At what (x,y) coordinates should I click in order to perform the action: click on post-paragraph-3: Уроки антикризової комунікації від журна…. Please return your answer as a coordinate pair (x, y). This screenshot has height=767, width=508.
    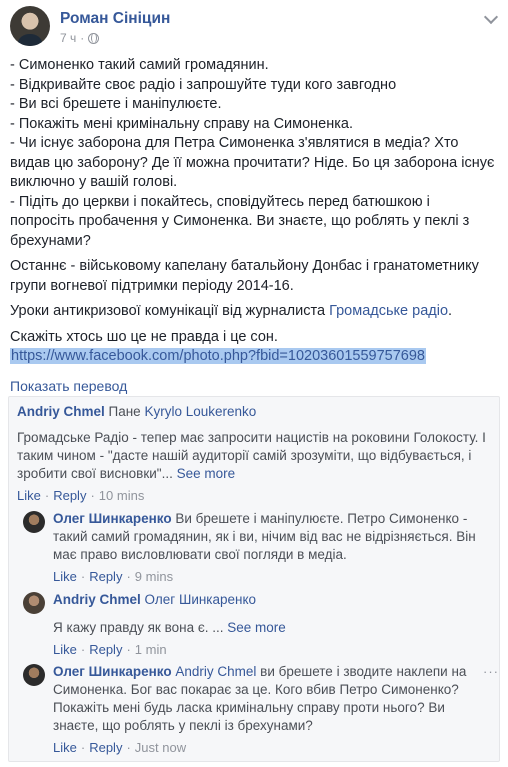
    Looking at the image, I should click on (256, 312).